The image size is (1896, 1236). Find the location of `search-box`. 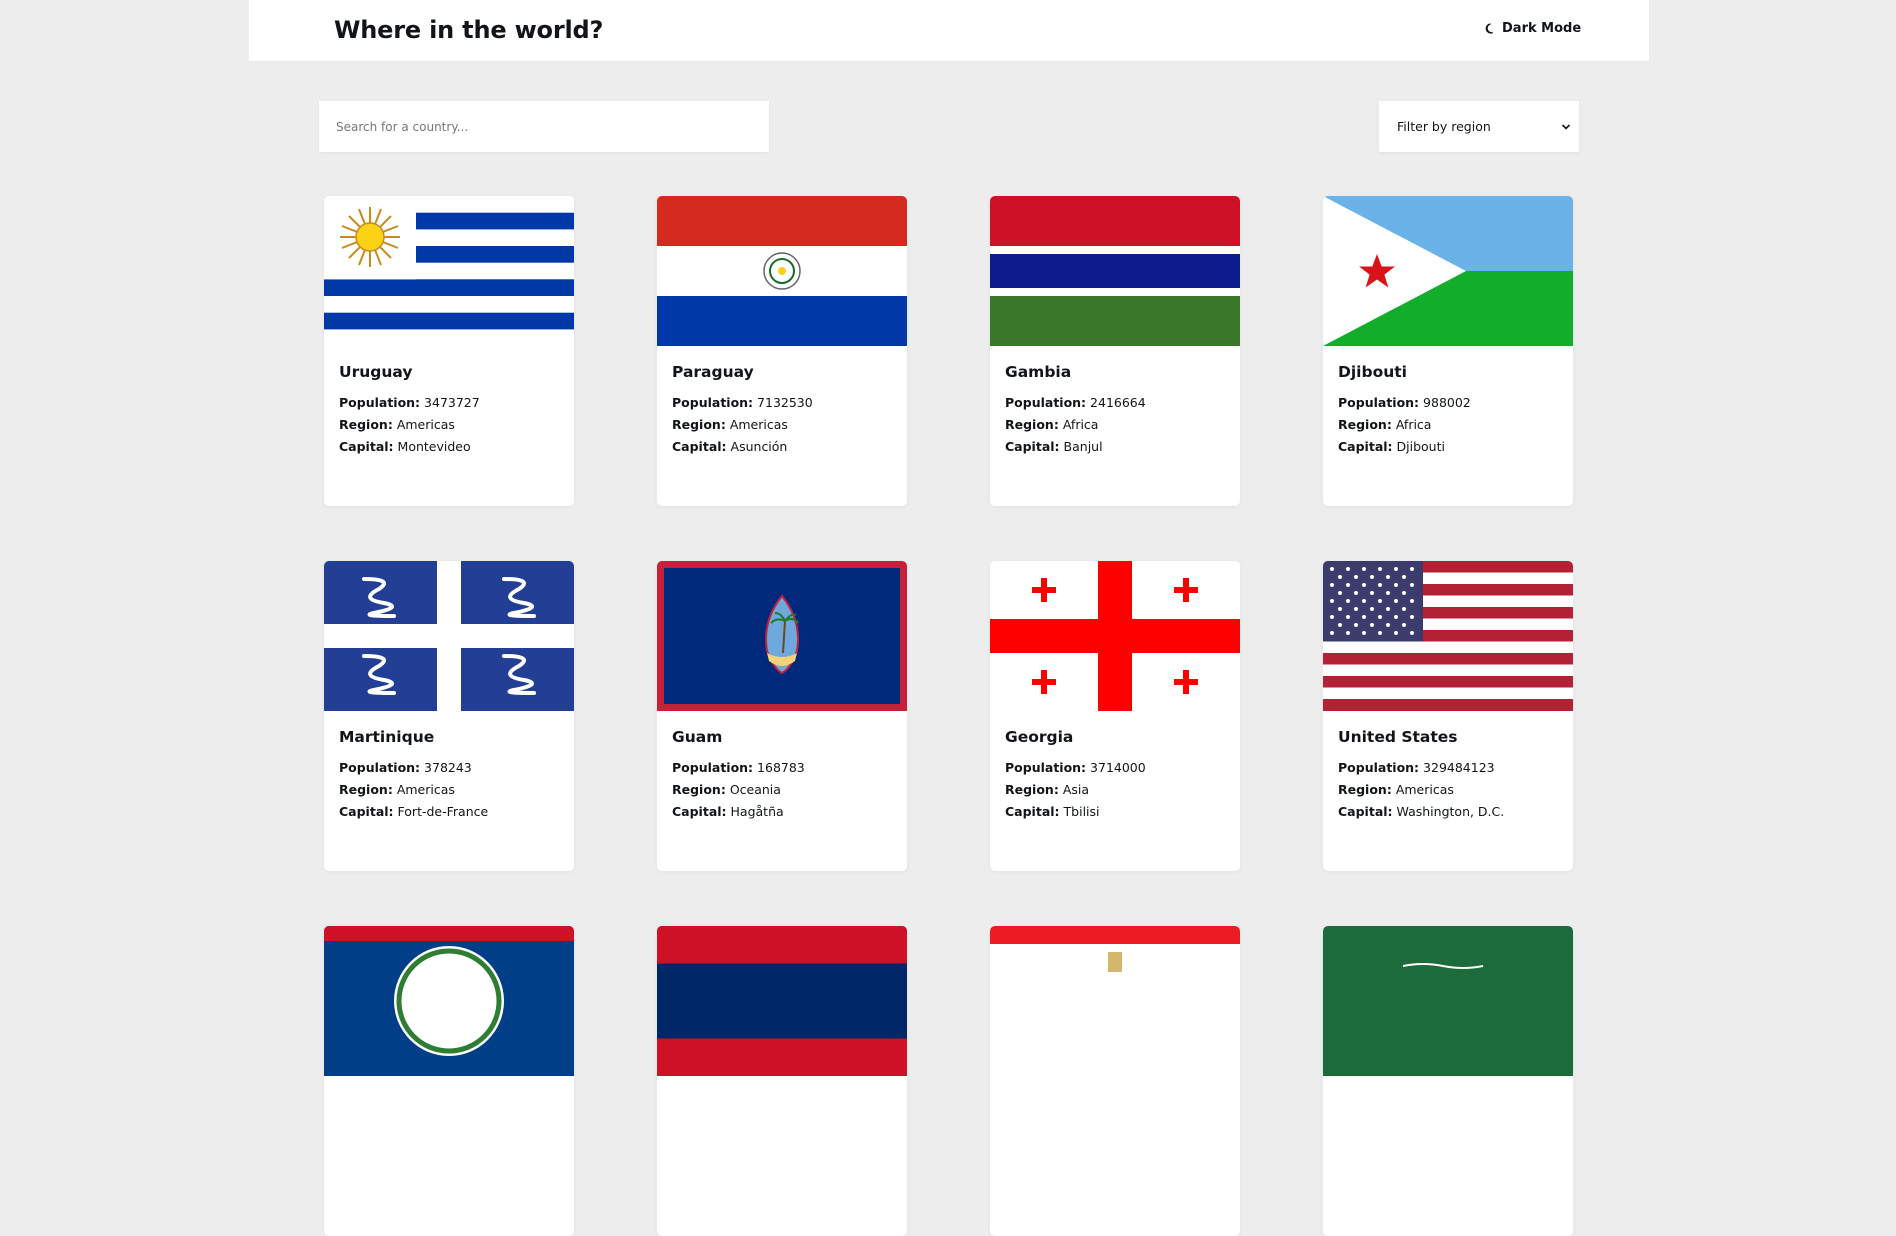

search-box is located at coordinates (544, 126).